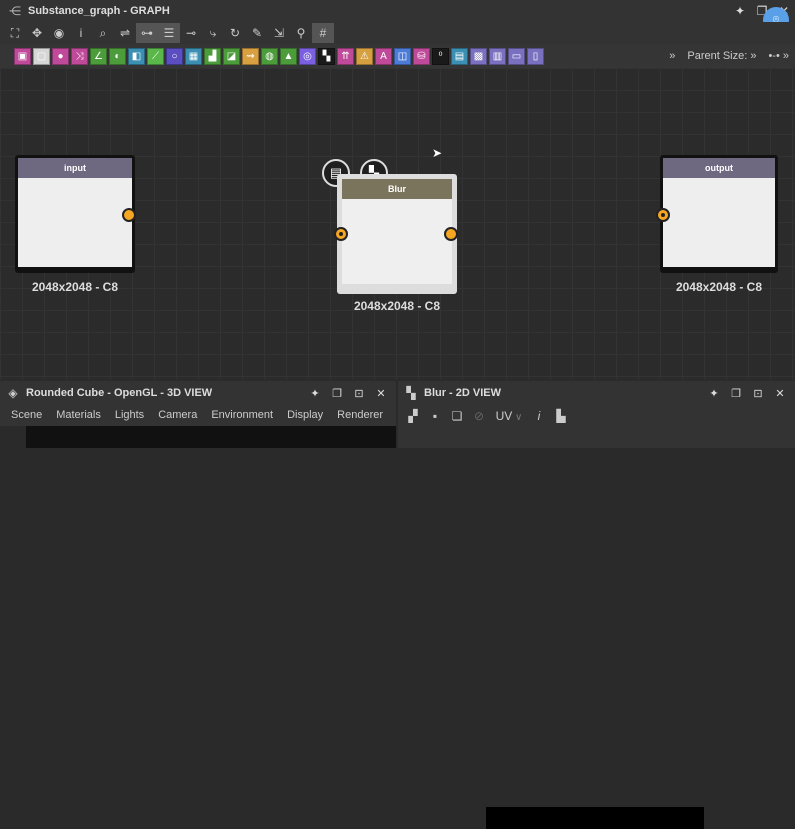 Image resolution: width=795 pixels, height=829 pixels. I want to click on node-input-header: input, so click(75, 168).